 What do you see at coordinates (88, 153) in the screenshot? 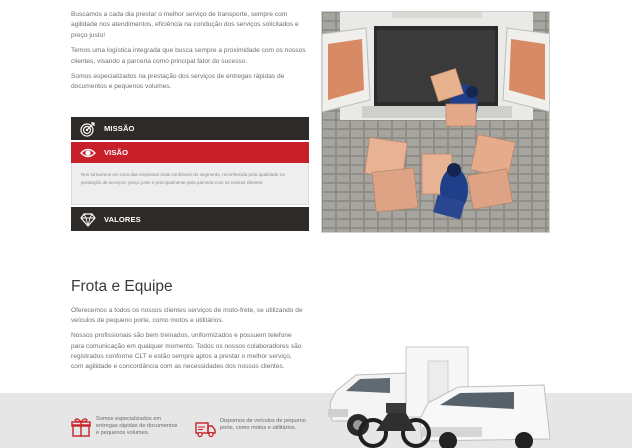
I see `eye-icon` at bounding box center [88, 153].